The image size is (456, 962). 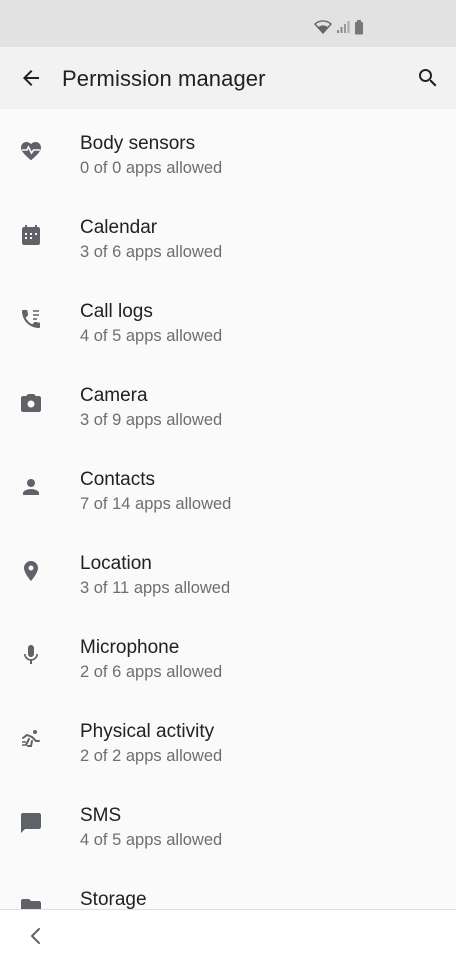 I want to click on status-bar, so click(x=228, y=23).